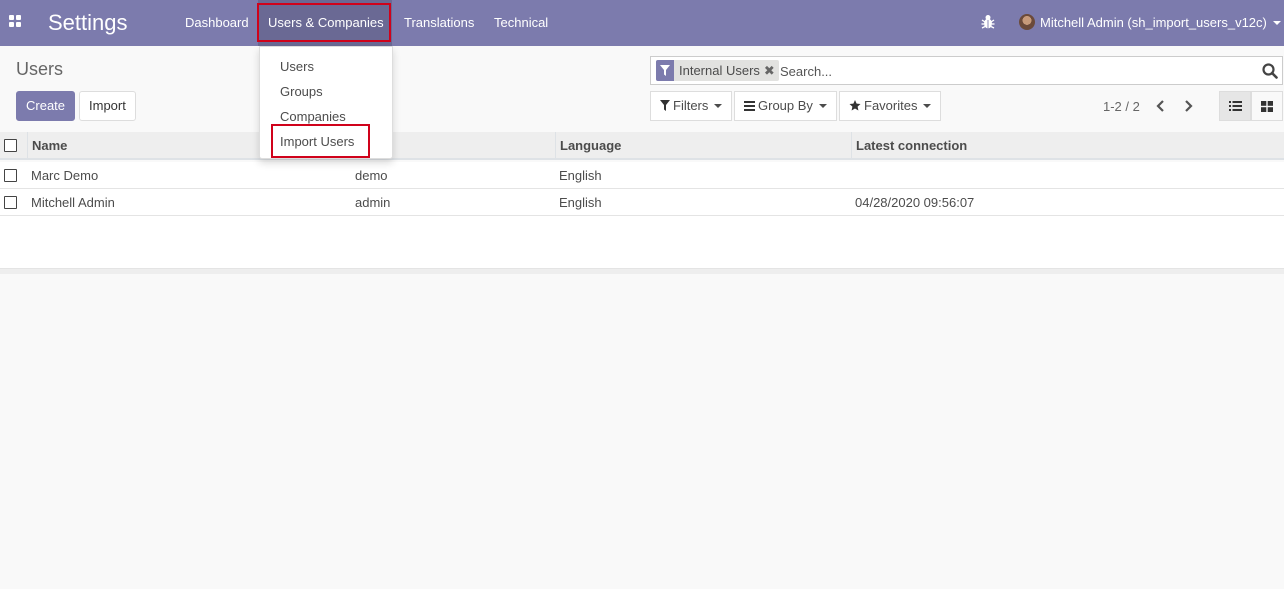  What do you see at coordinates (317, 141) in the screenshot?
I see `dropdown-item-import-users: Import Users` at bounding box center [317, 141].